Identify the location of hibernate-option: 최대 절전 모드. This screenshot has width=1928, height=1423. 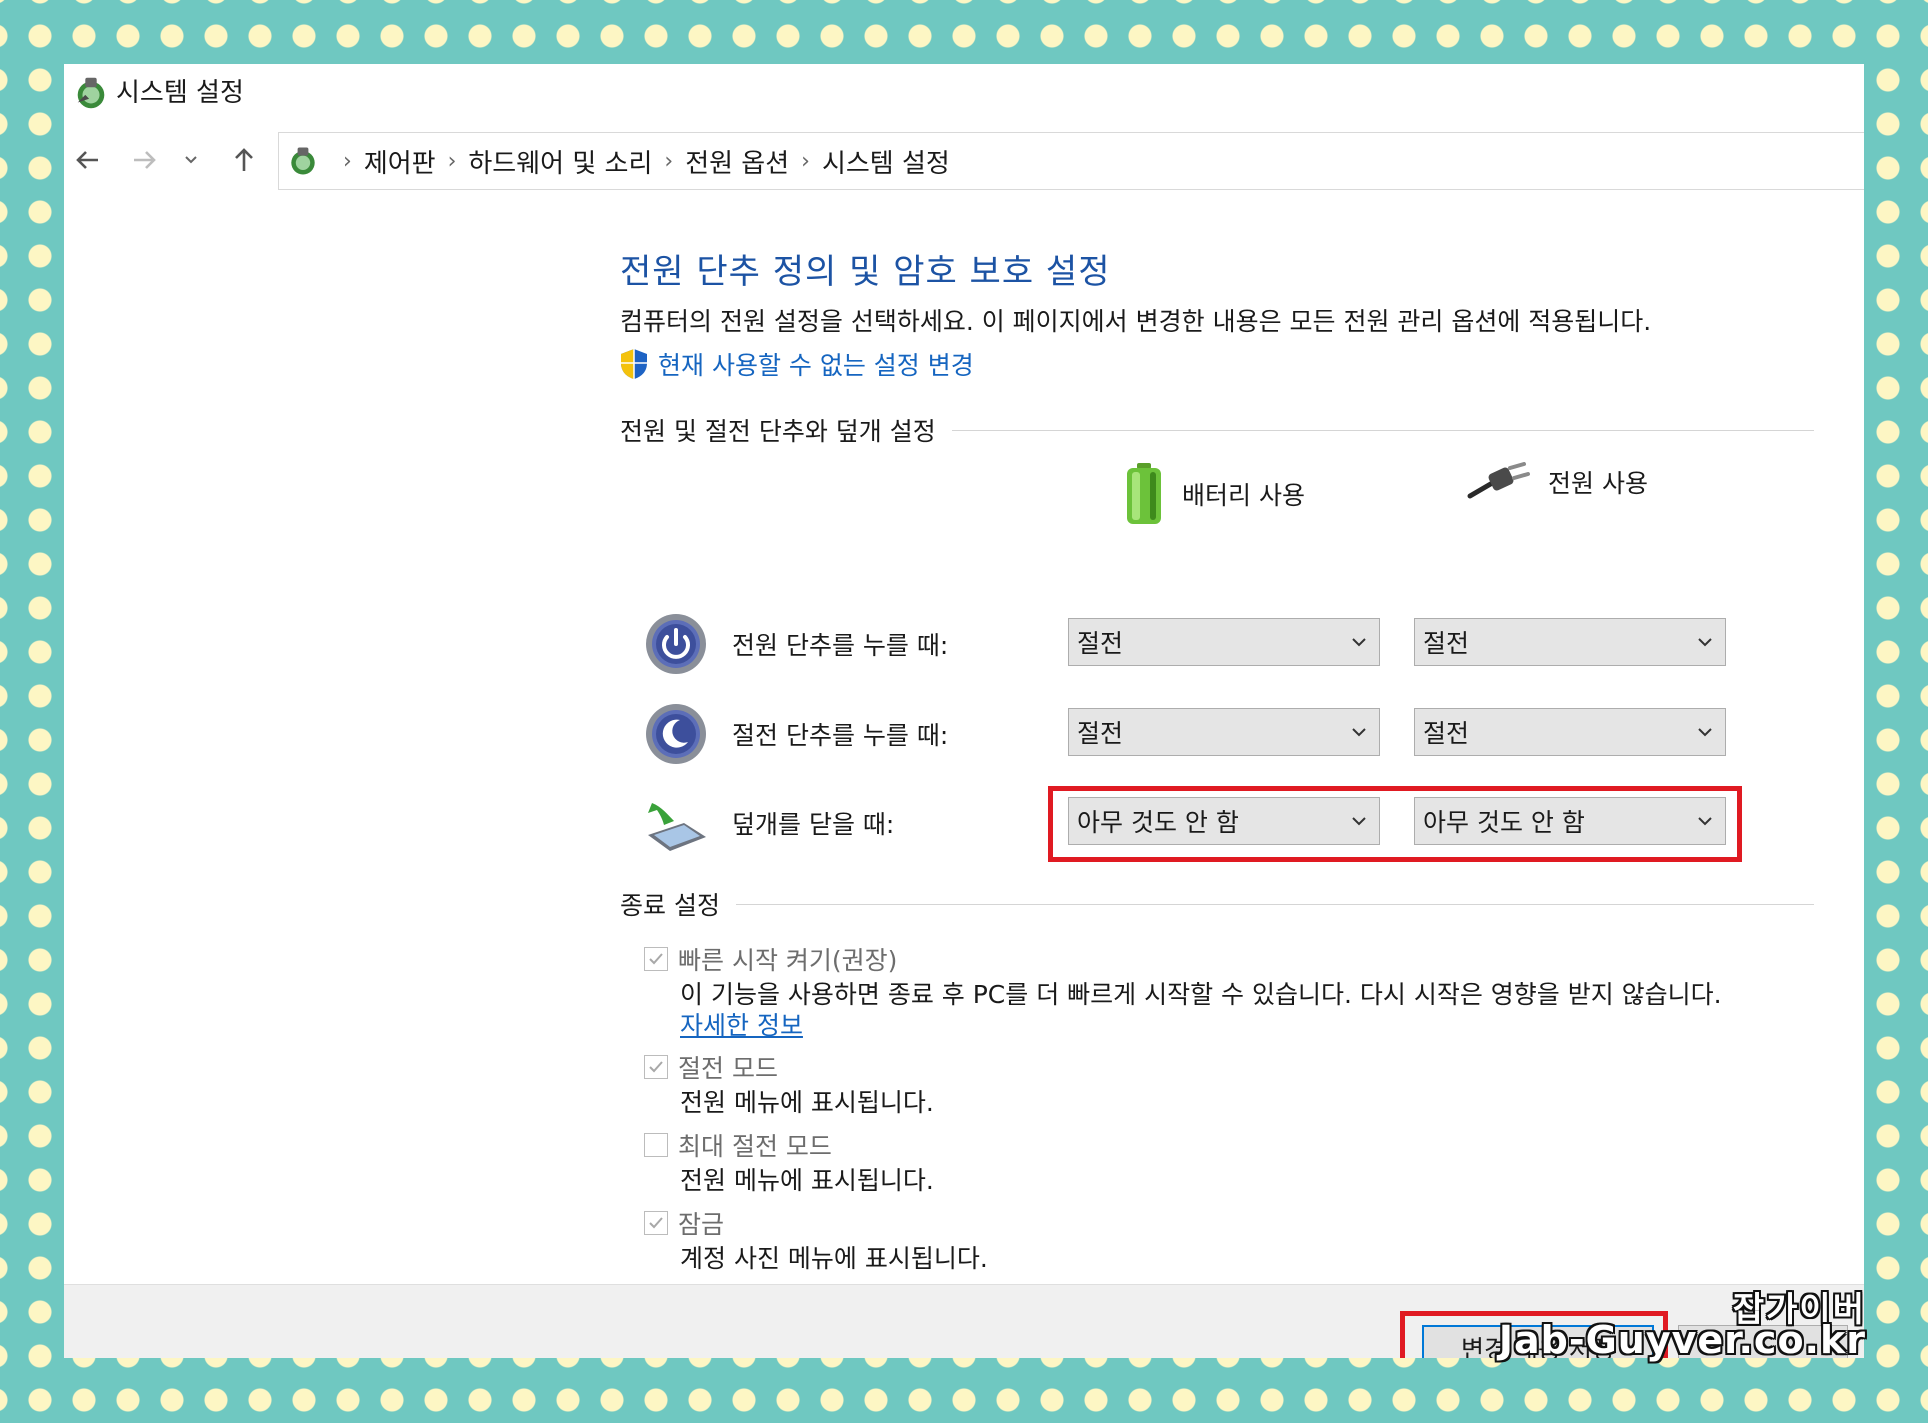
(738, 1145).